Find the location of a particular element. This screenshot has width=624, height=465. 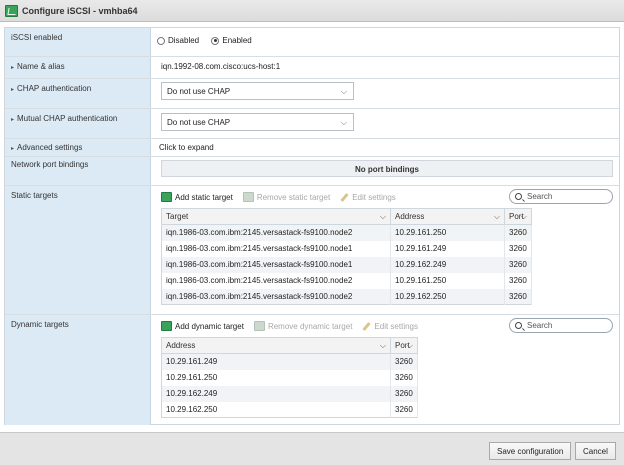

remove-dynamic-target-button: Remove dynamic target is located at coordinates (302, 326).